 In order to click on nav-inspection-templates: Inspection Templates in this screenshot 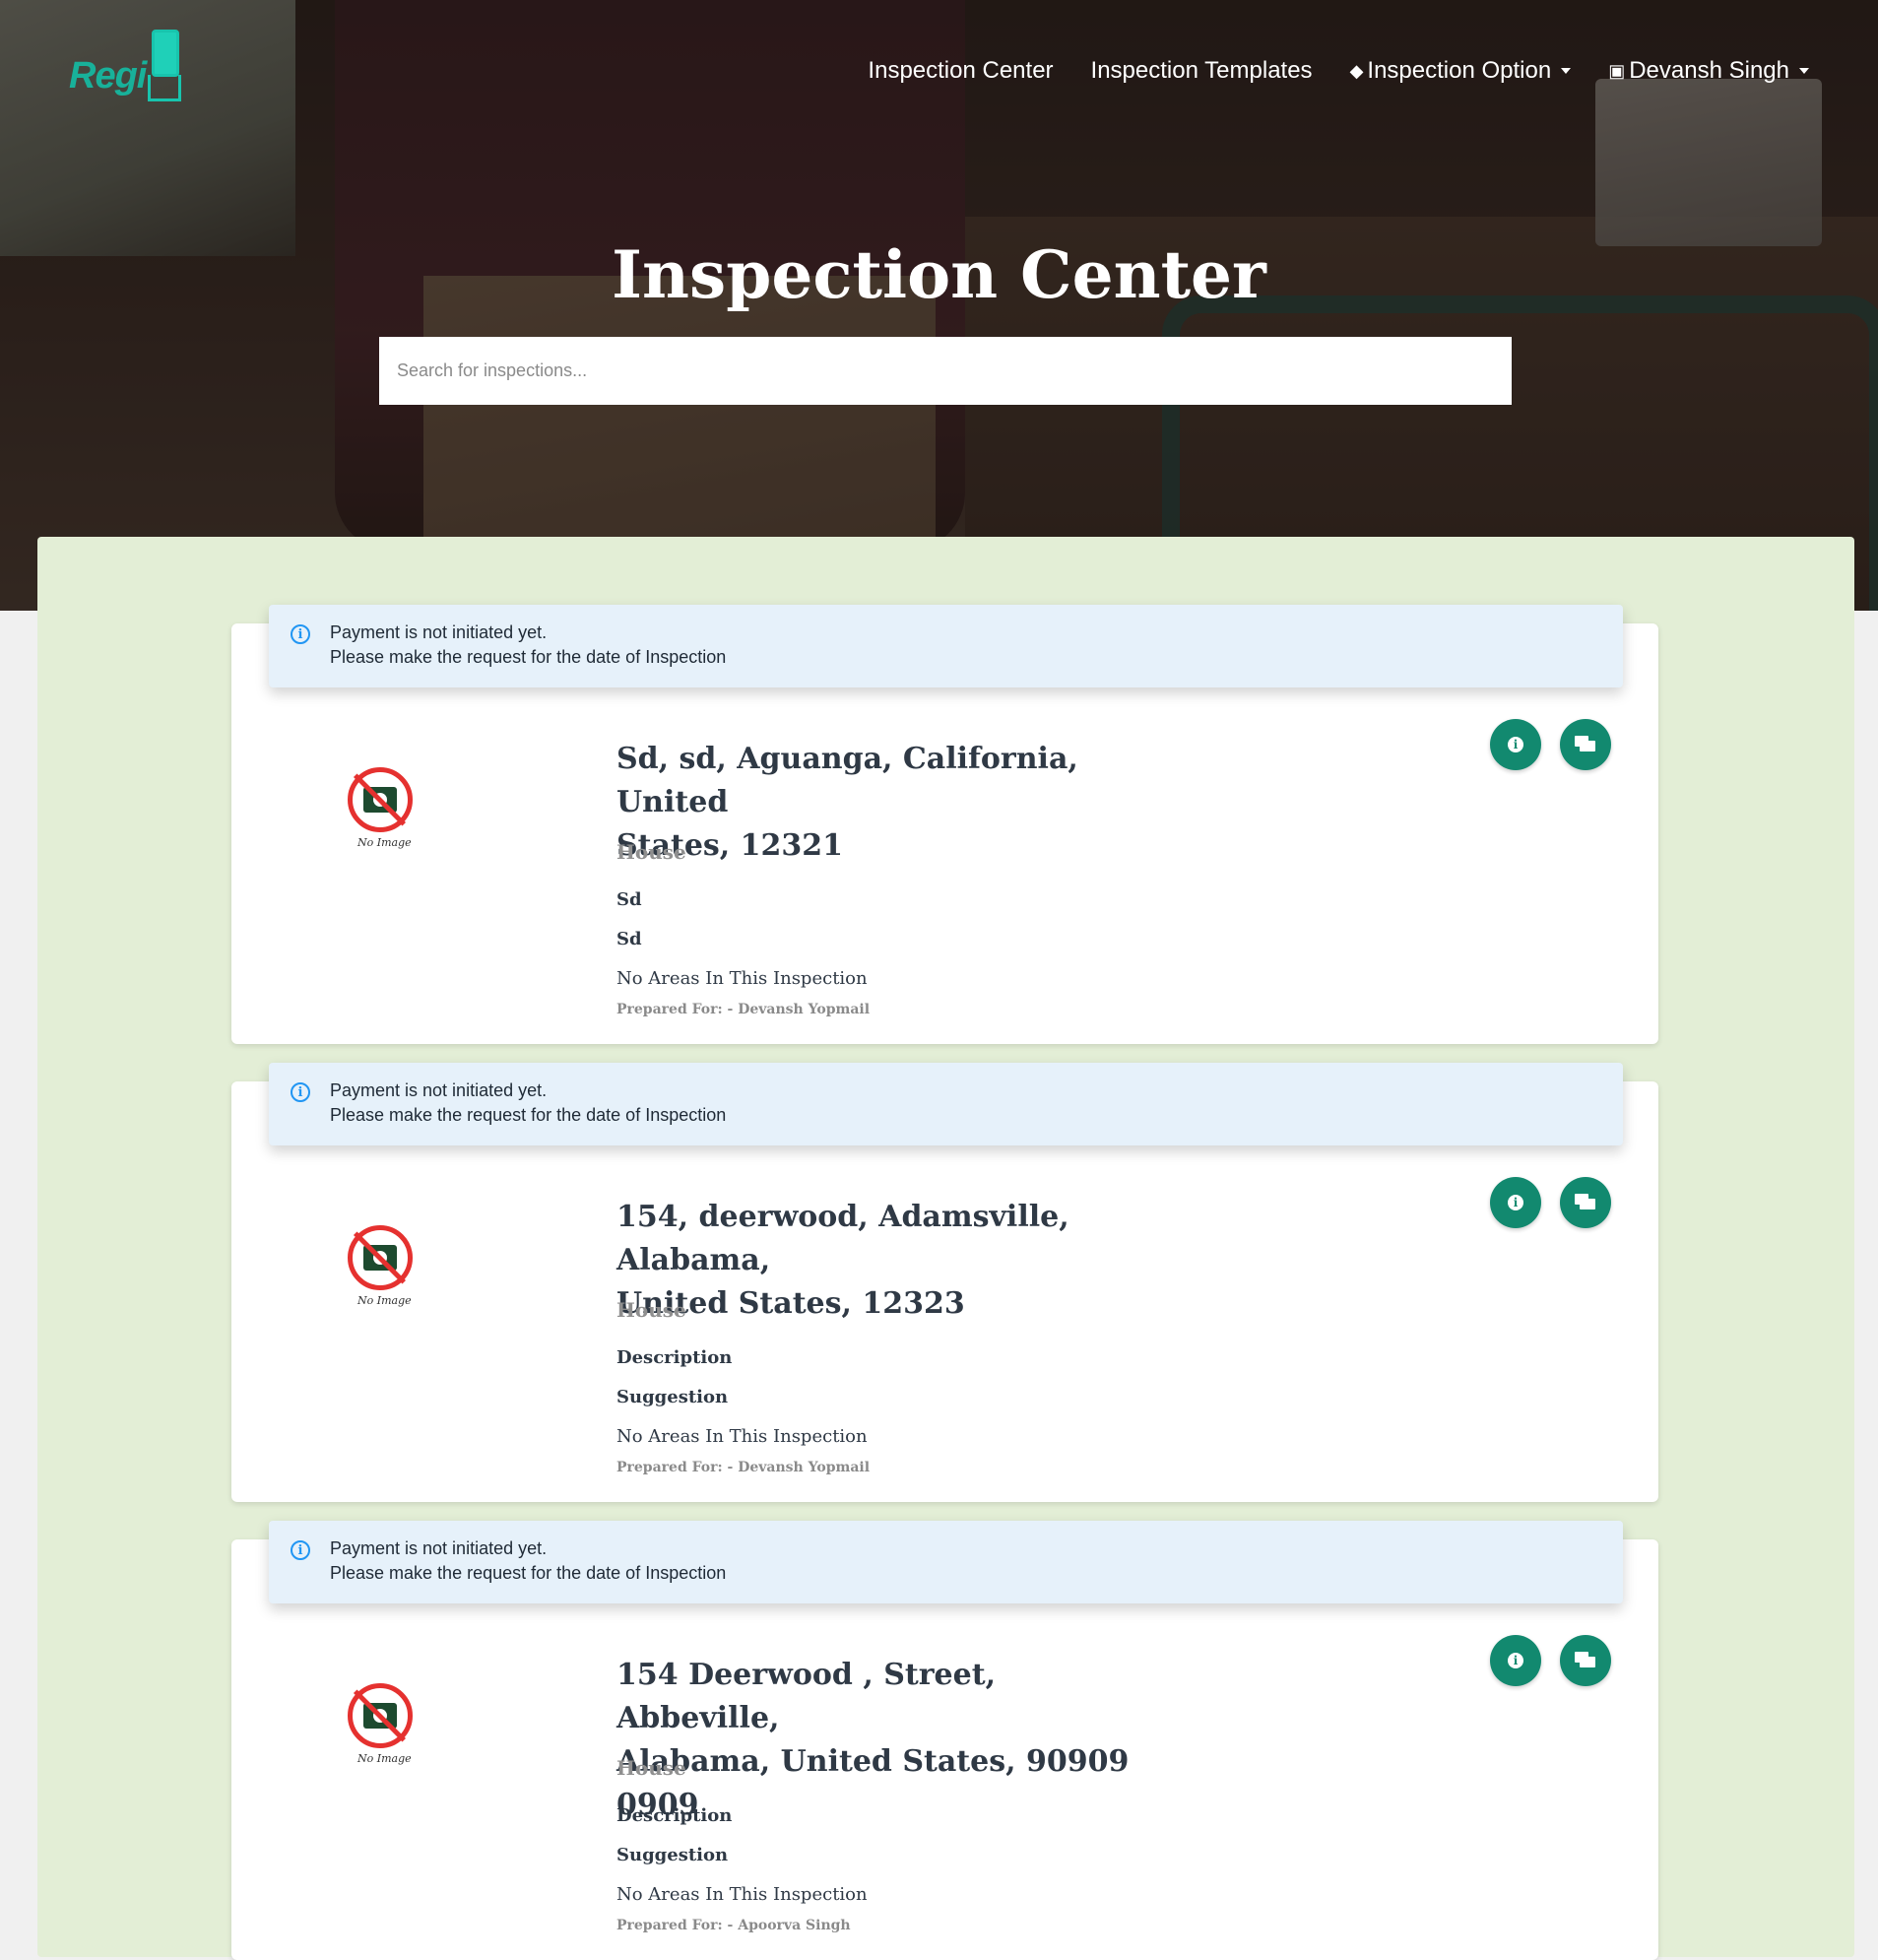, I will do `click(1202, 71)`.